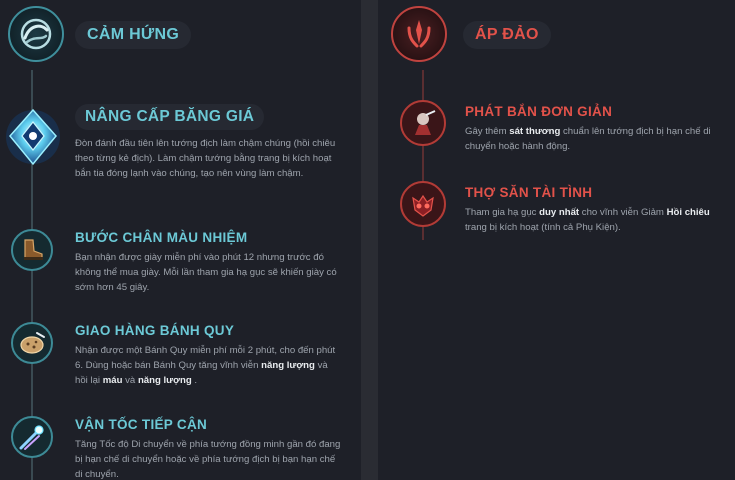  What do you see at coordinates (130, 380) in the screenshot?
I see `desc-text: và` at bounding box center [130, 380].